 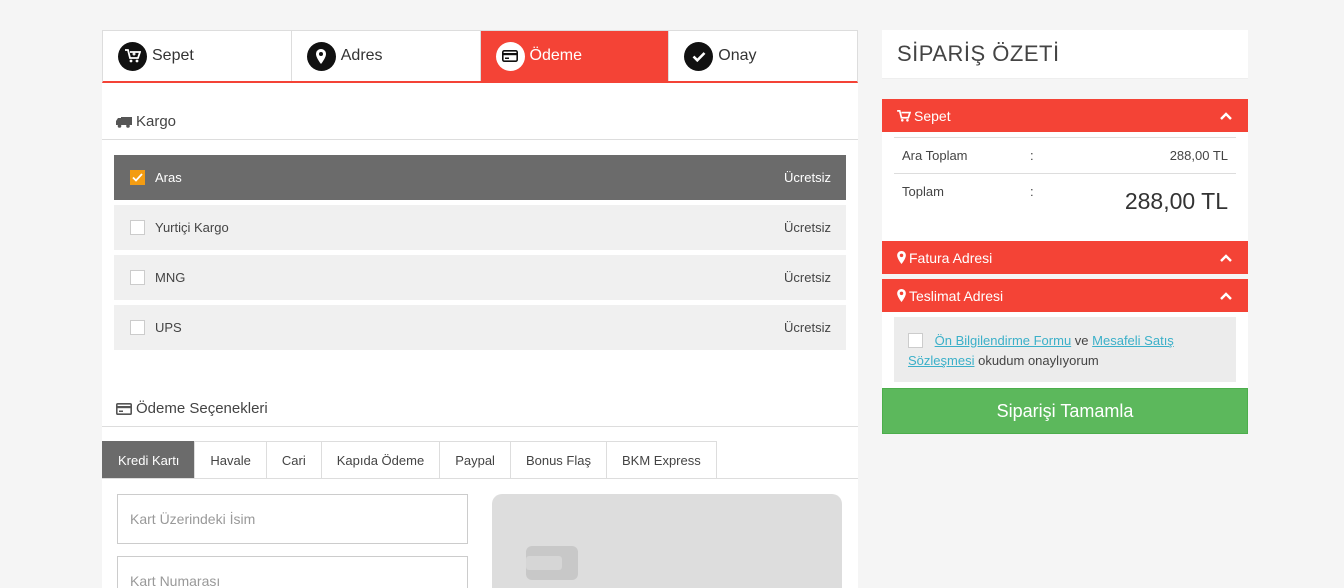 What do you see at coordinates (558, 459) in the screenshot?
I see `tab-bonus-flas: Bonus Flaş` at bounding box center [558, 459].